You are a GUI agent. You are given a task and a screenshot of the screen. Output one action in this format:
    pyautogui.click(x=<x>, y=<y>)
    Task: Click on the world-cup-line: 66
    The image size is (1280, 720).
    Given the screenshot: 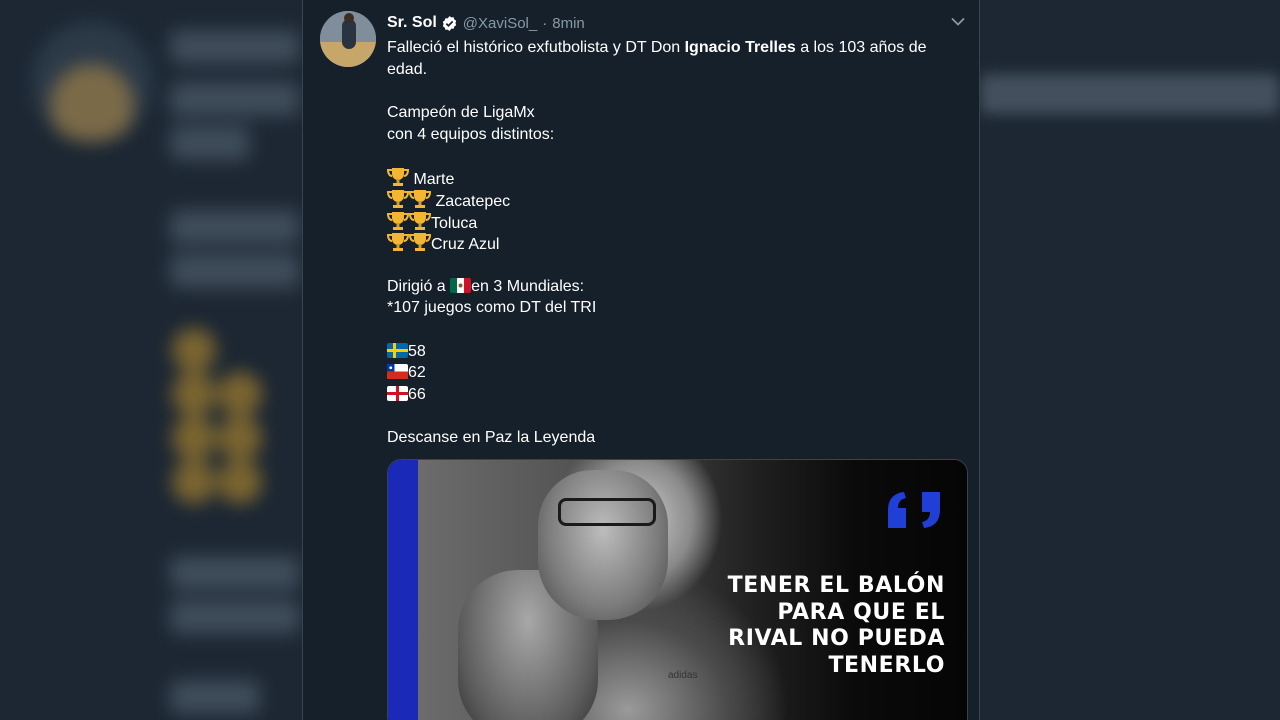 What is the action you would take?
    pyautogui.click(x=672, y=395)
    